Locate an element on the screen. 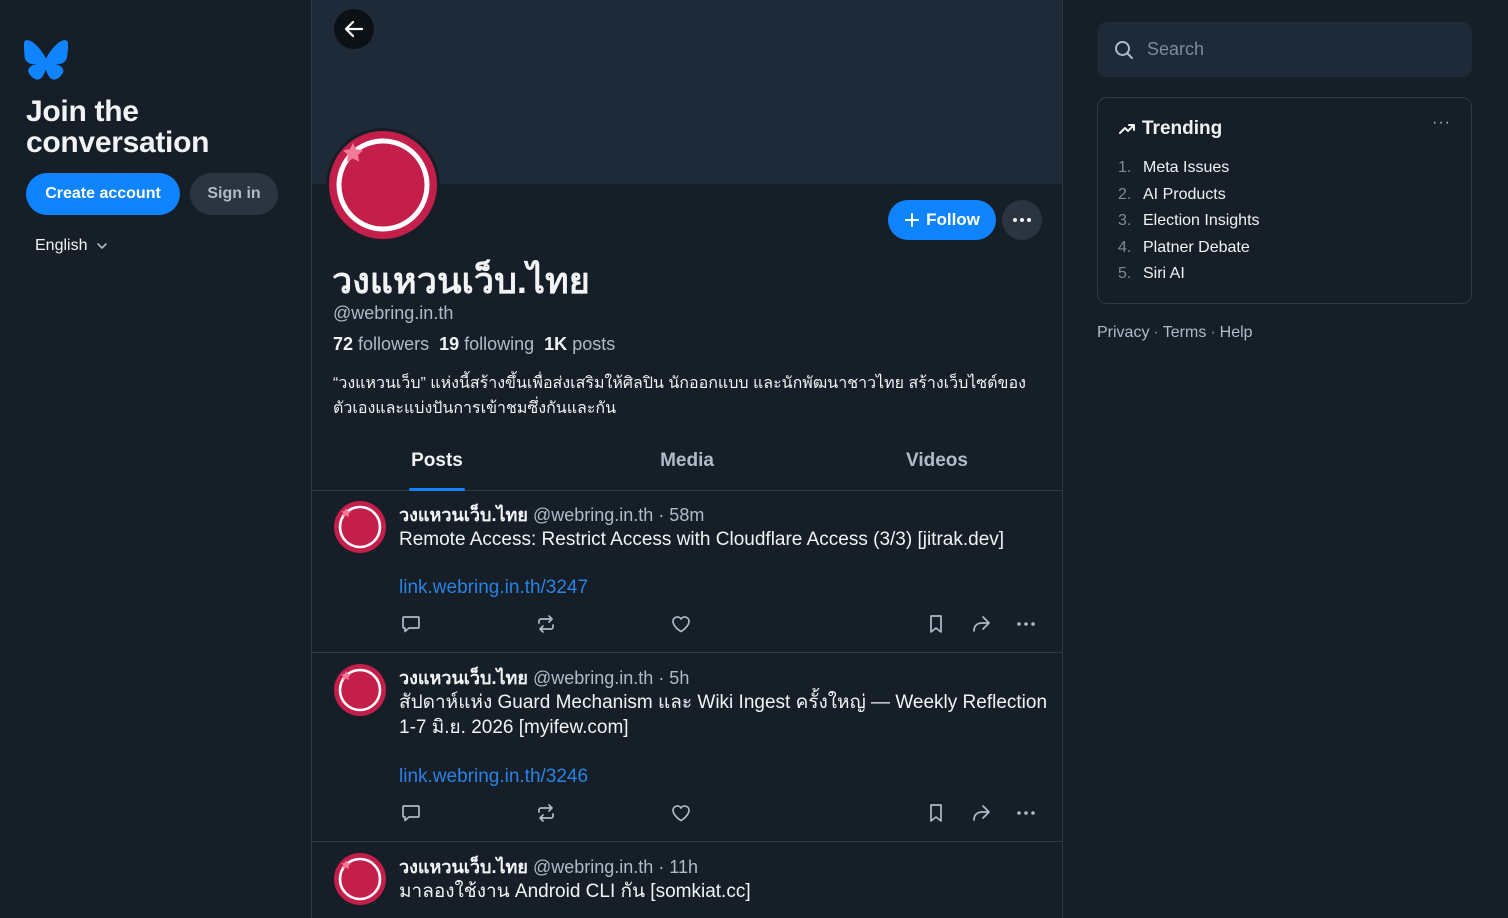 Image resolution: width=1508 pixels, height=918 pixels. trending-up-icon is located at coordinates (1127, 129).